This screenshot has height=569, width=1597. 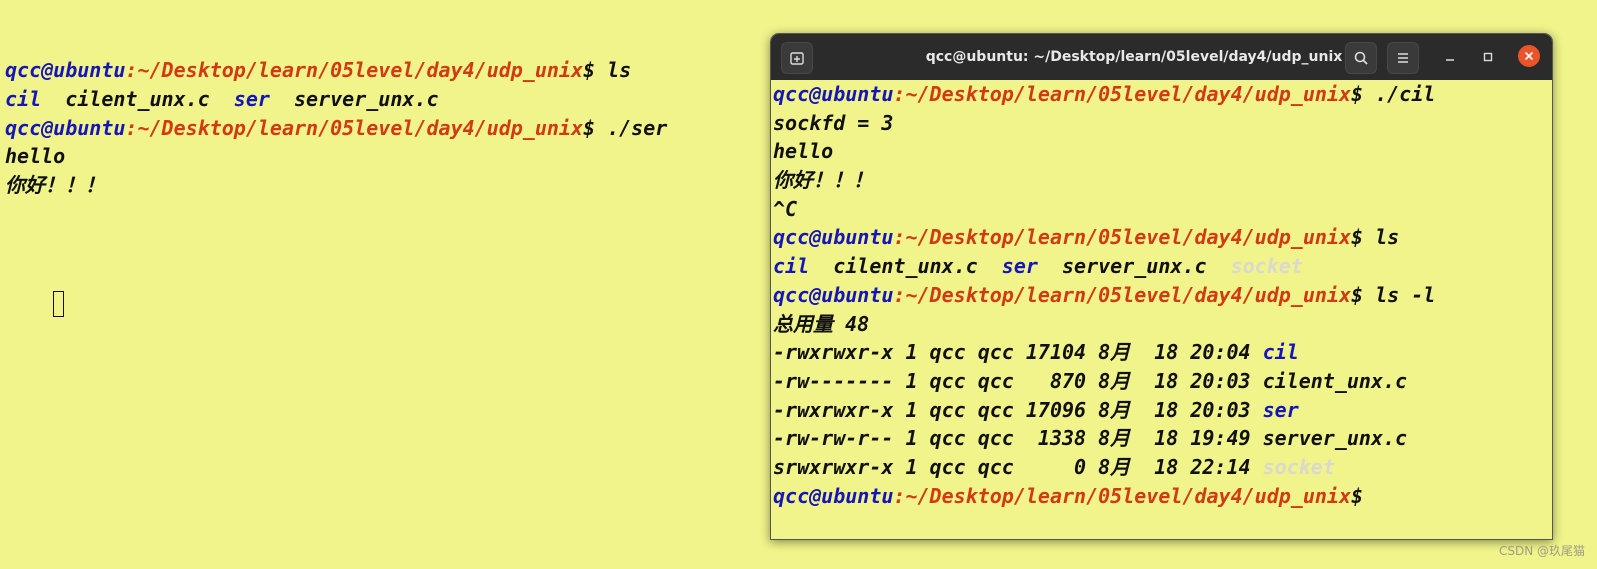 What do you see at coordinates (1018, 352) in the screenshot?
I see `output-text: -rwxrwxr-x 1 qcc qcc 17104 8月 18 20:04` at bounding box center [1018, 352].